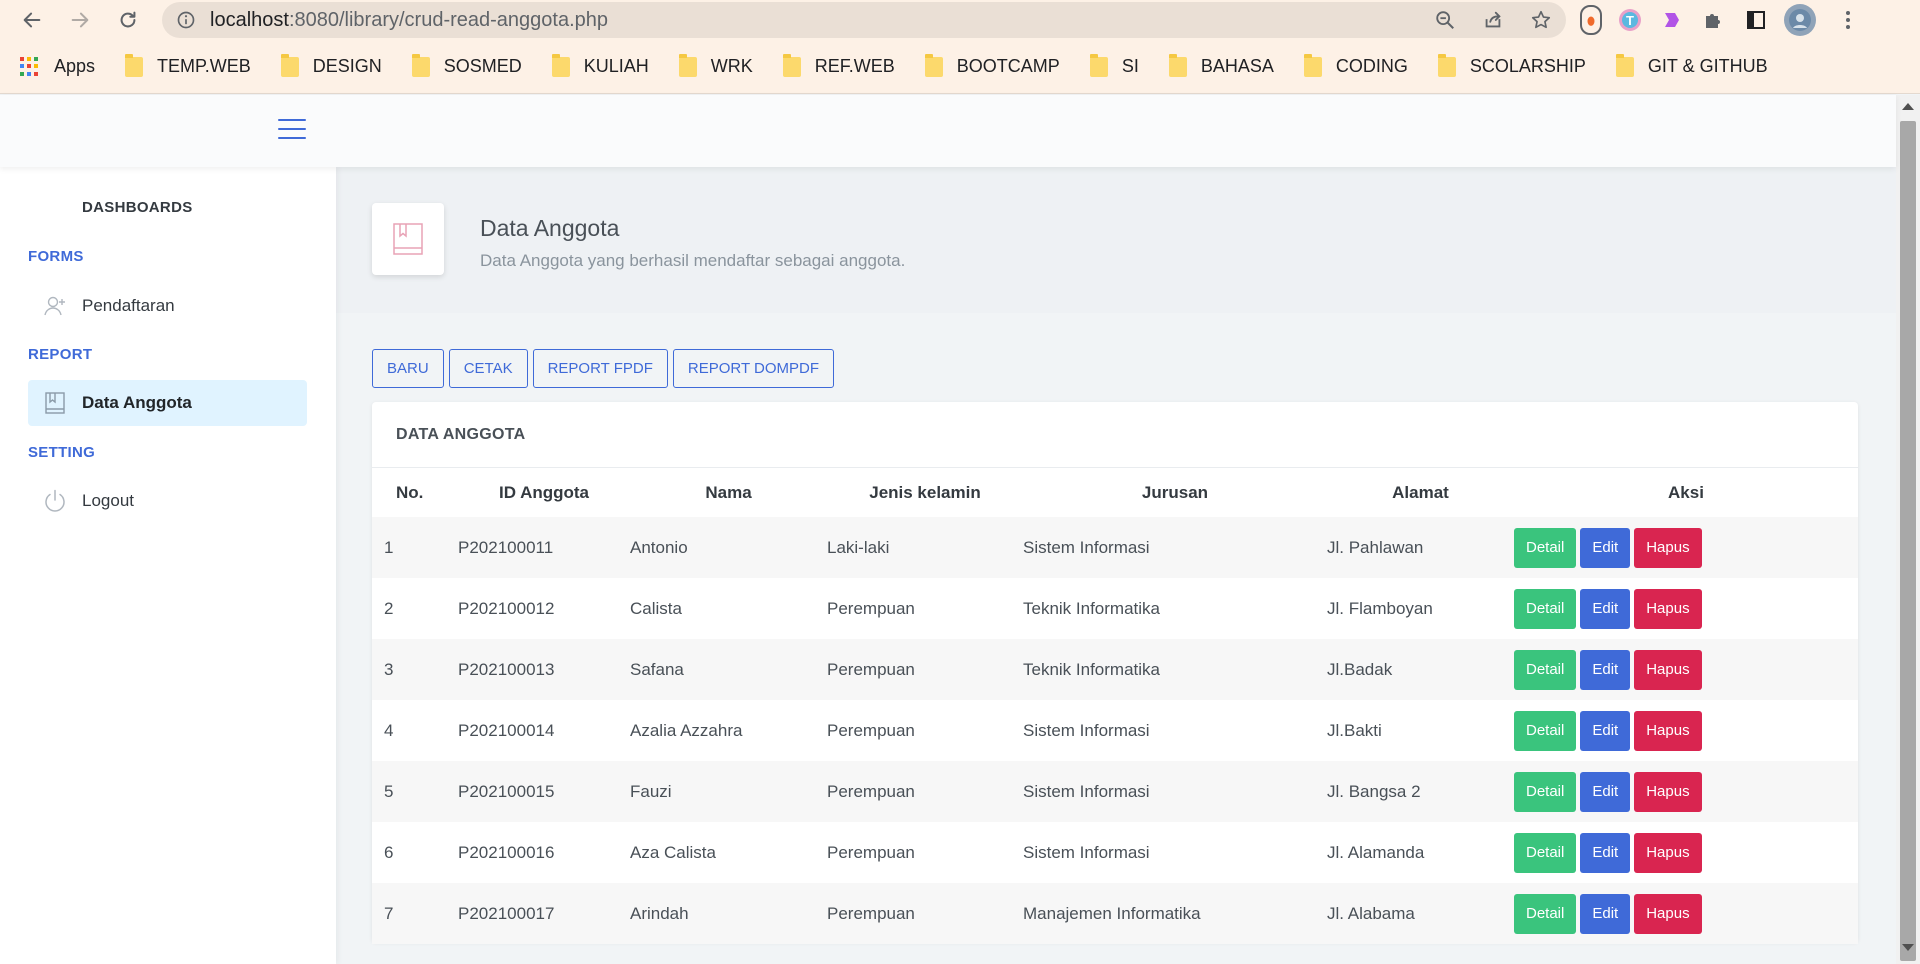  I want to click on cell-nama: Fauzi, so click(651, 791).